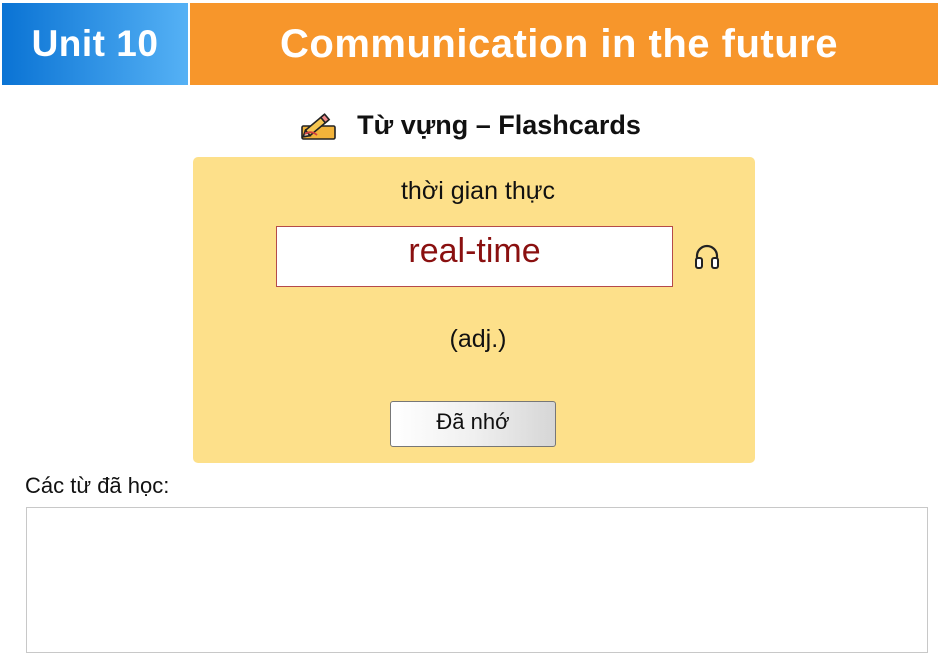 The height and width of the screenshot is (661, 940). What do you see at coordinates (95, 44) in the screenshot?
I see `unit-label: Unit 10` at bounding box center [95, 44].